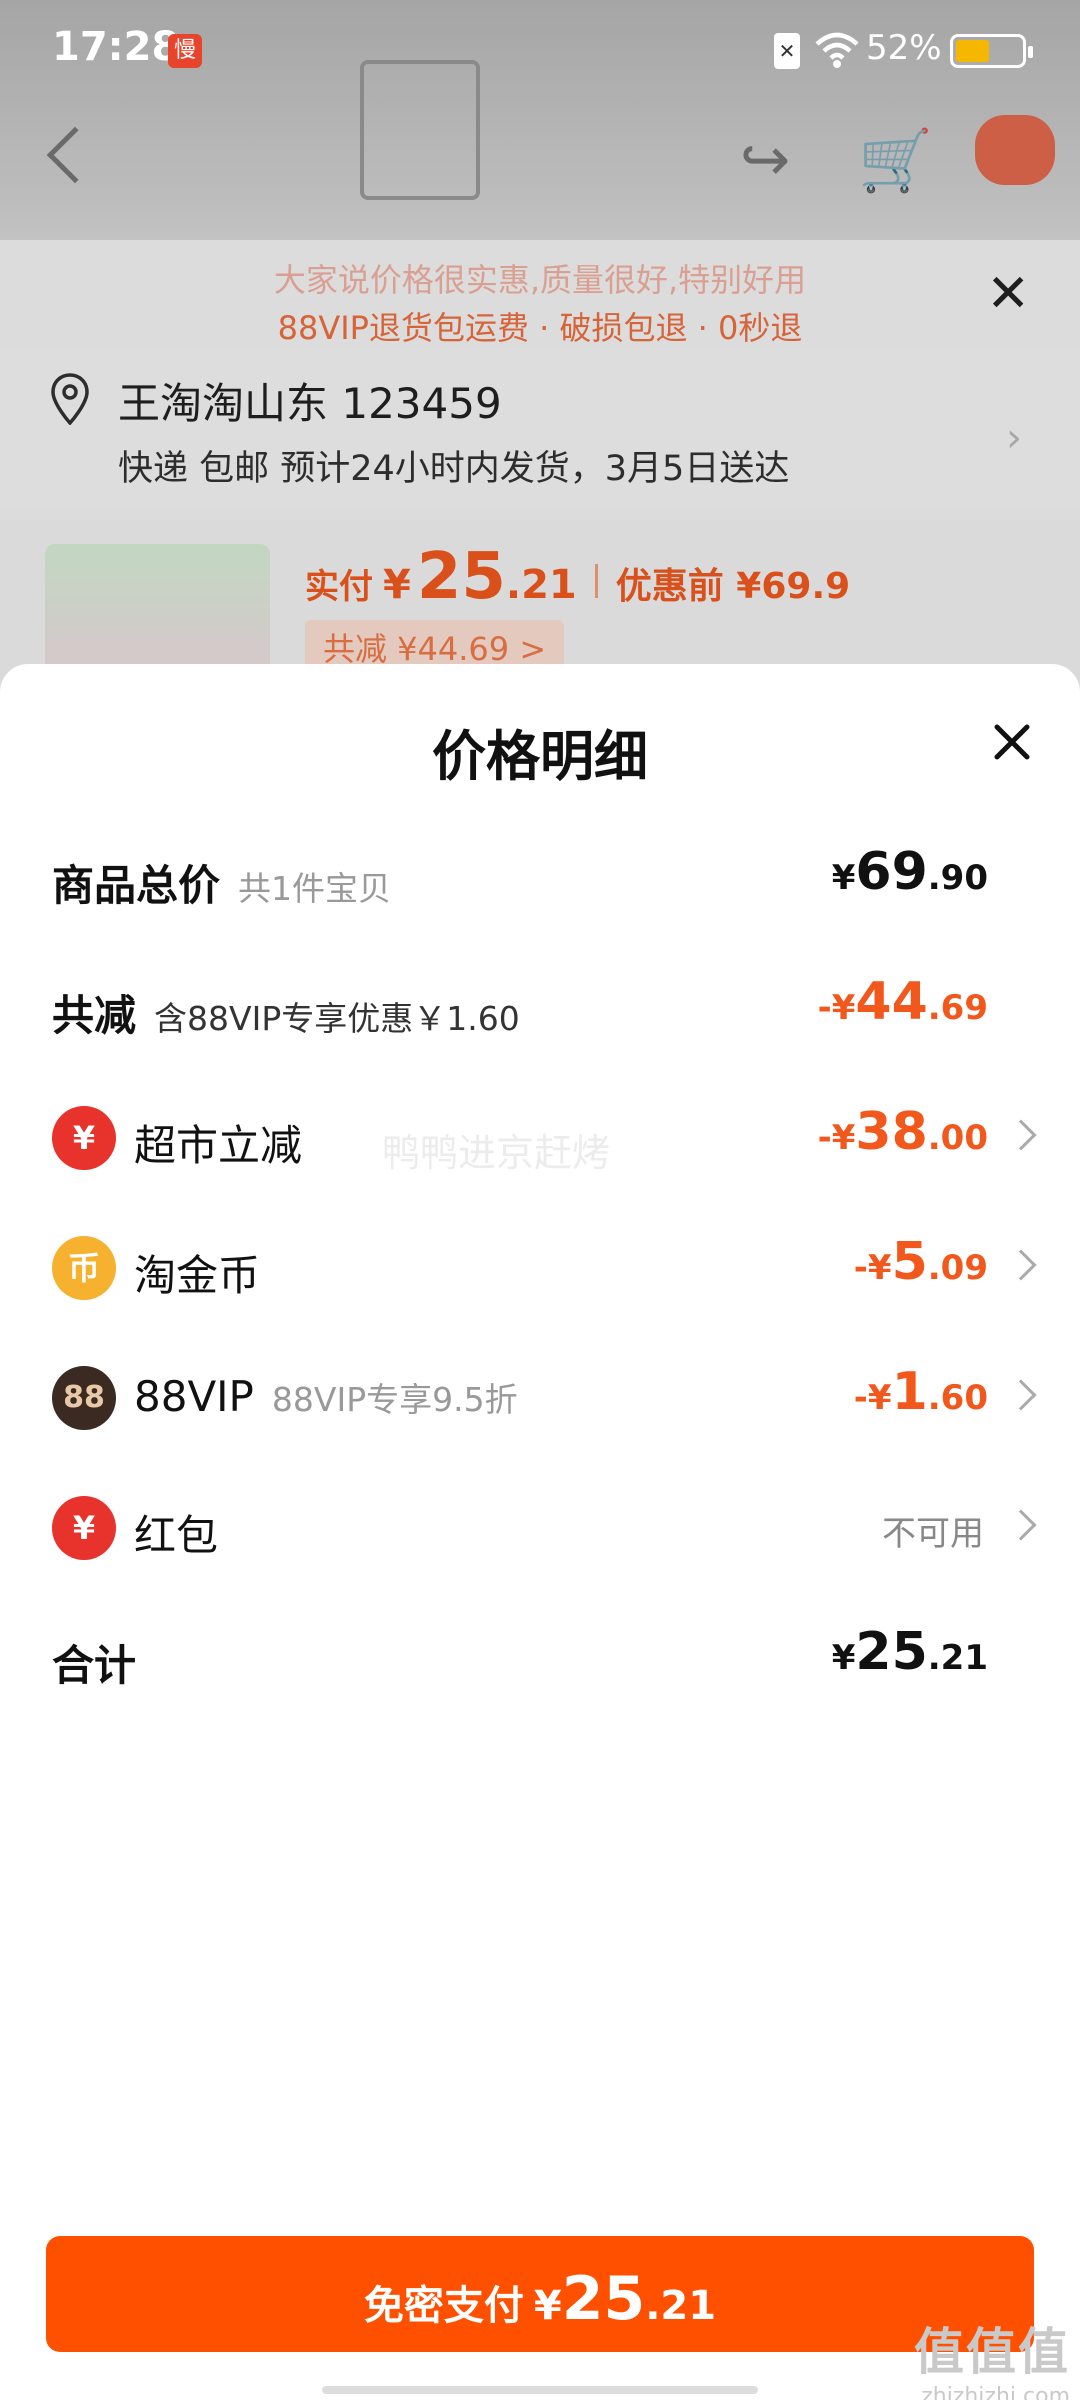 The height and width of the screenshot is (2400, 1080). Describe the element at coordinates (221, 882) in the screenshot. I see `row-label: 商品总价 共1件宝贝` at that location.